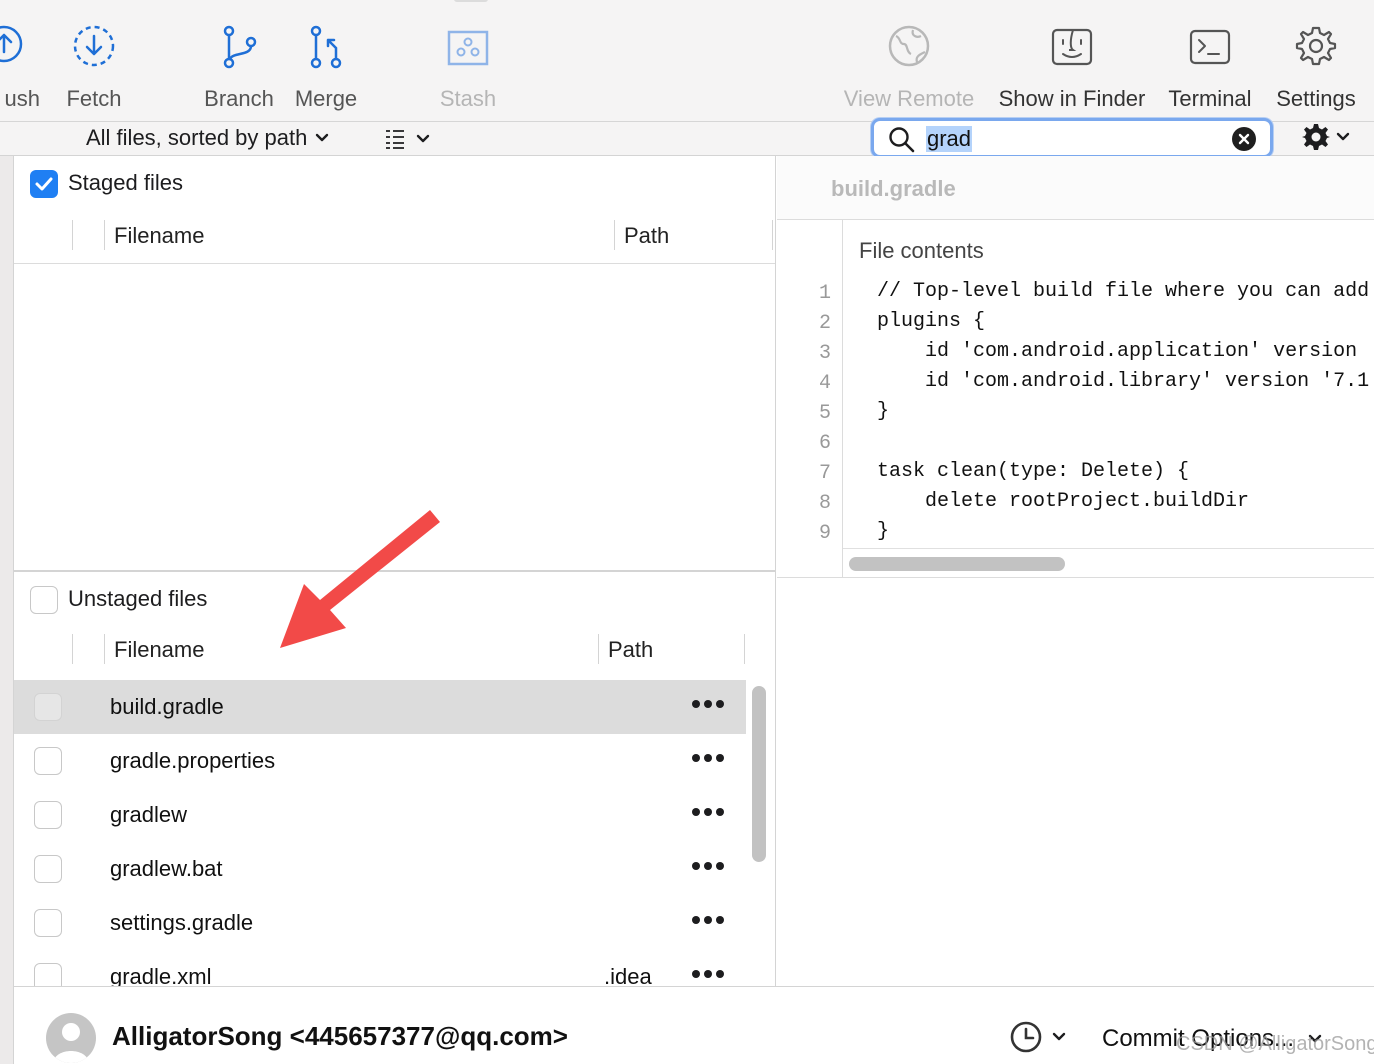 Image resolution: width=1374 pixels, height=1064 pixels. I want to click on file-row-gradle-xml: gradle.xml .idea, so click(380, 968).